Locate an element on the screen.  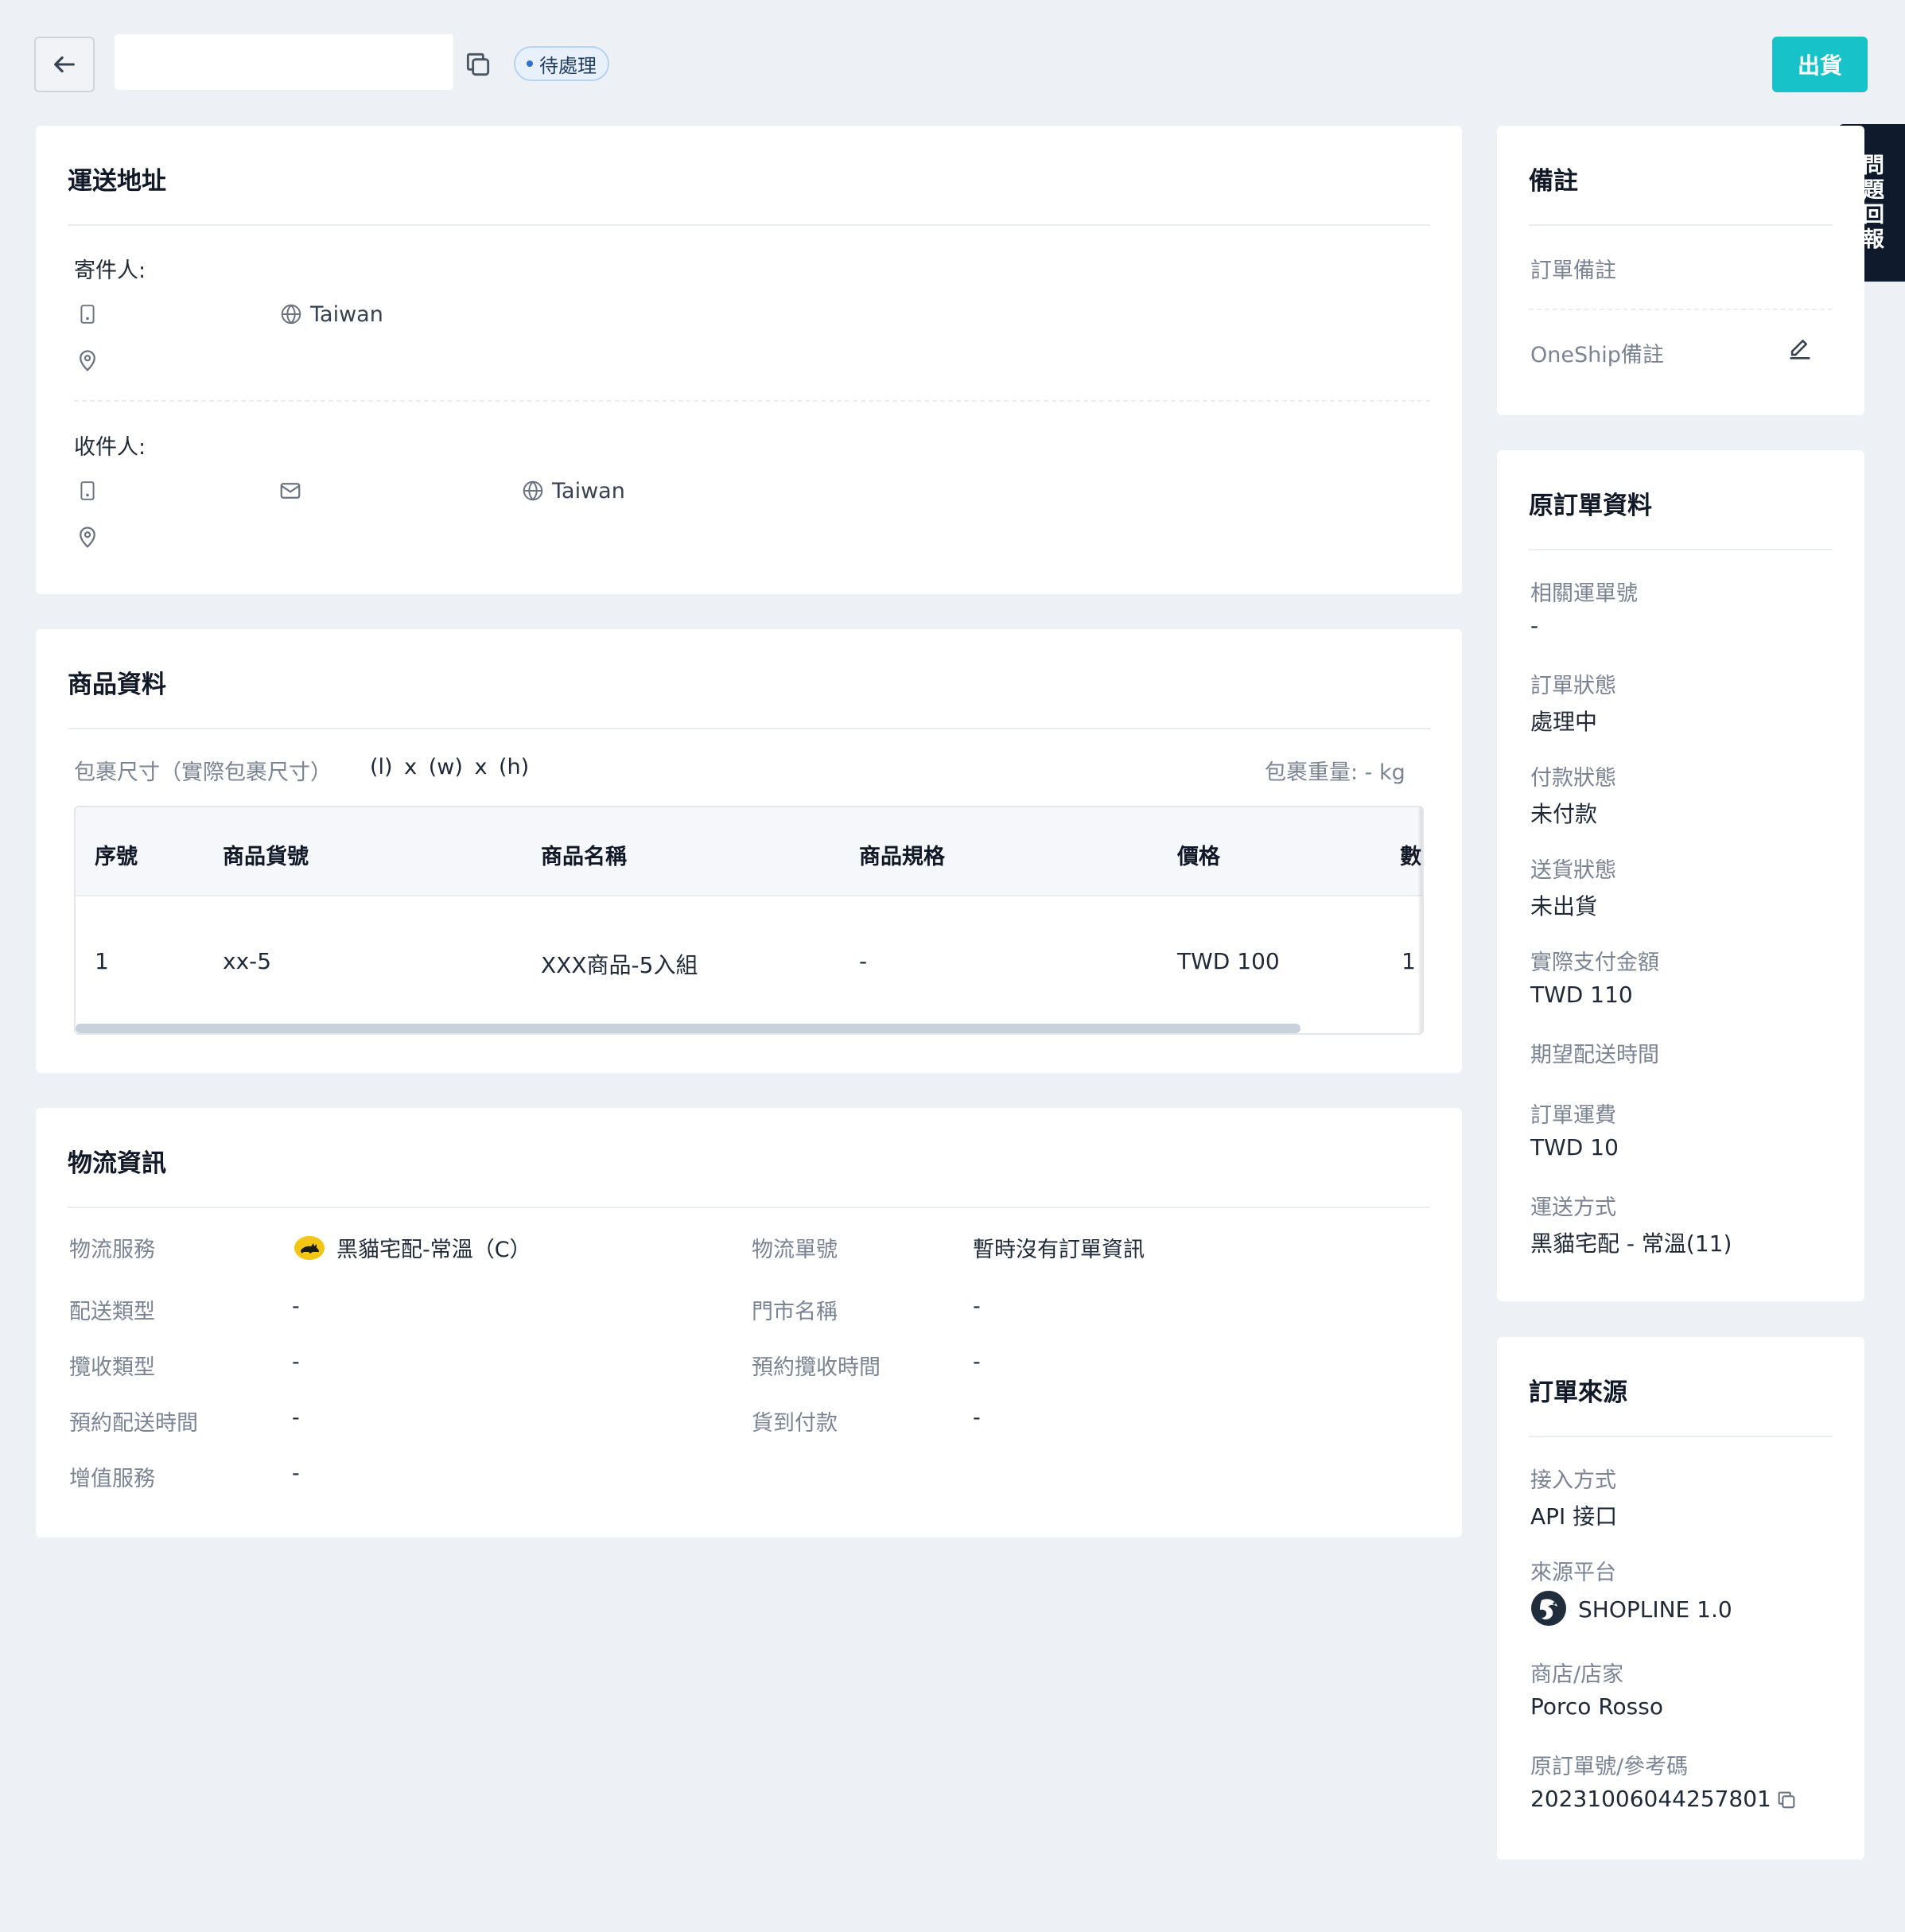
package-size-label: 包裹尺寸（實際包裹尺寸） is located at coordinates (203, 772).